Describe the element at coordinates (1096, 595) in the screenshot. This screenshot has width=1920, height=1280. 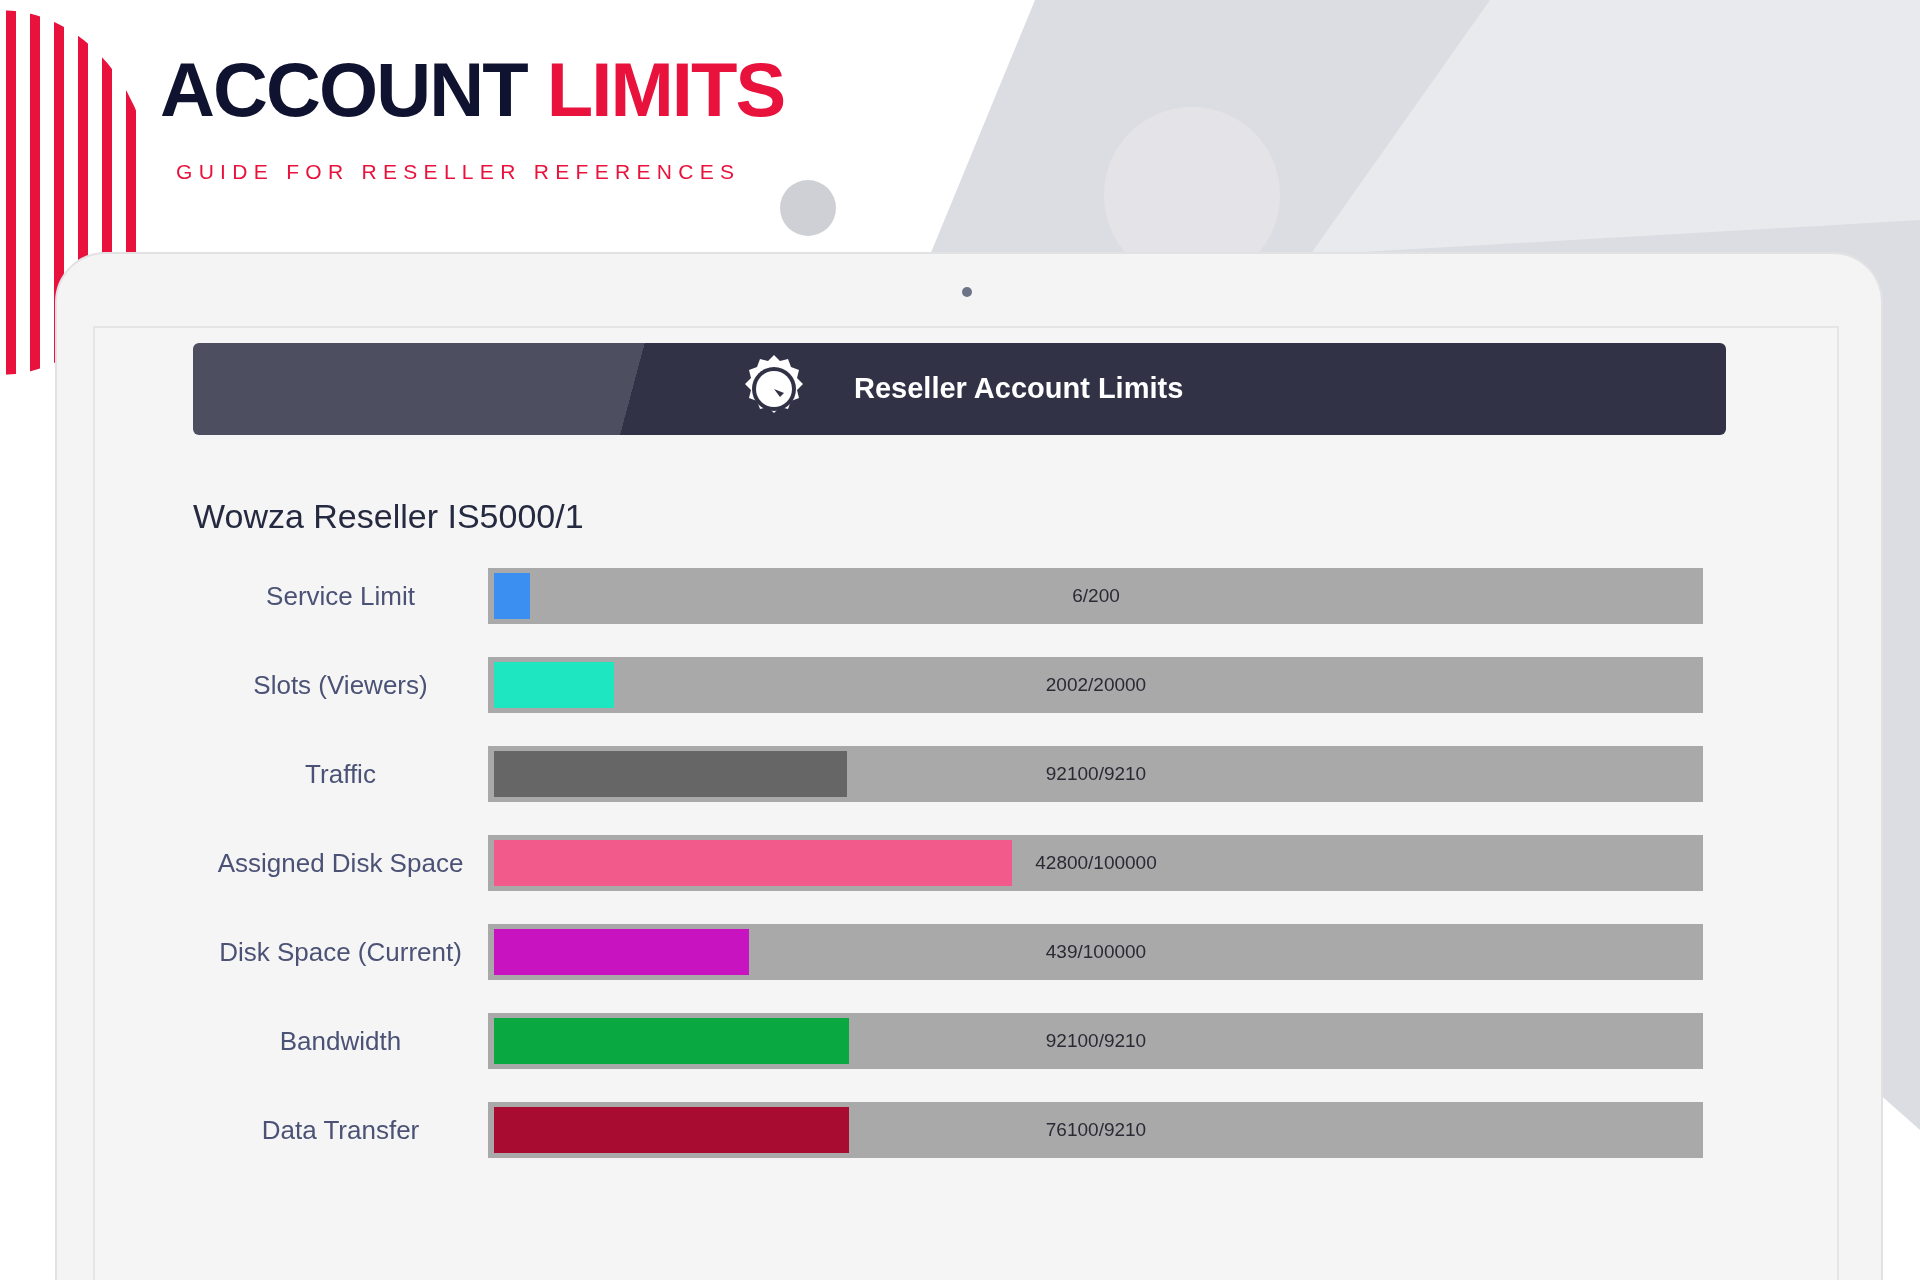
I see `limit-reading: 6/200` at that location.